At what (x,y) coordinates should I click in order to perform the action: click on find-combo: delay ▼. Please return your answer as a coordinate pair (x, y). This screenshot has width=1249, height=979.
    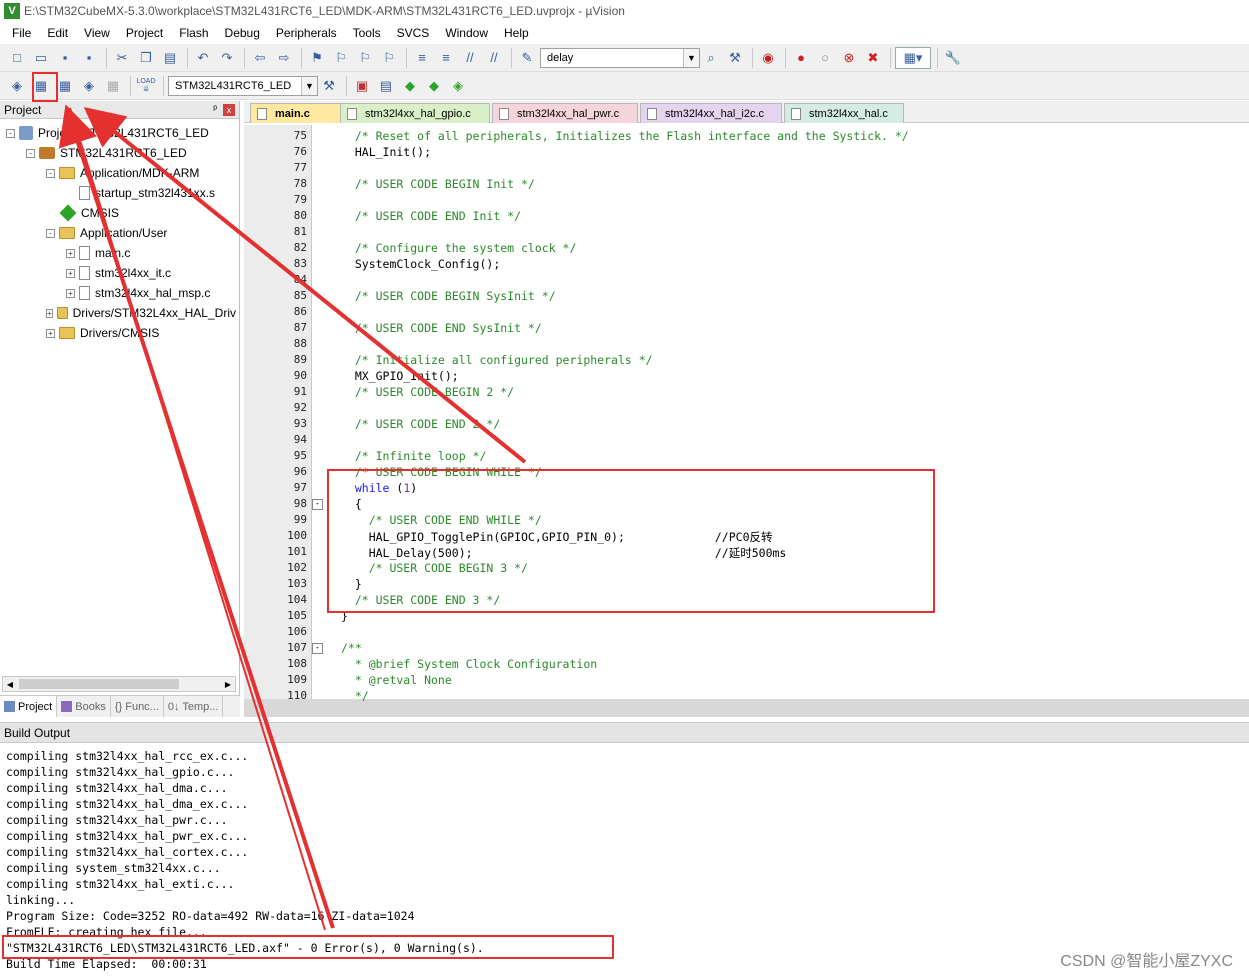
    Looking at the image, I should click on (620, 57).